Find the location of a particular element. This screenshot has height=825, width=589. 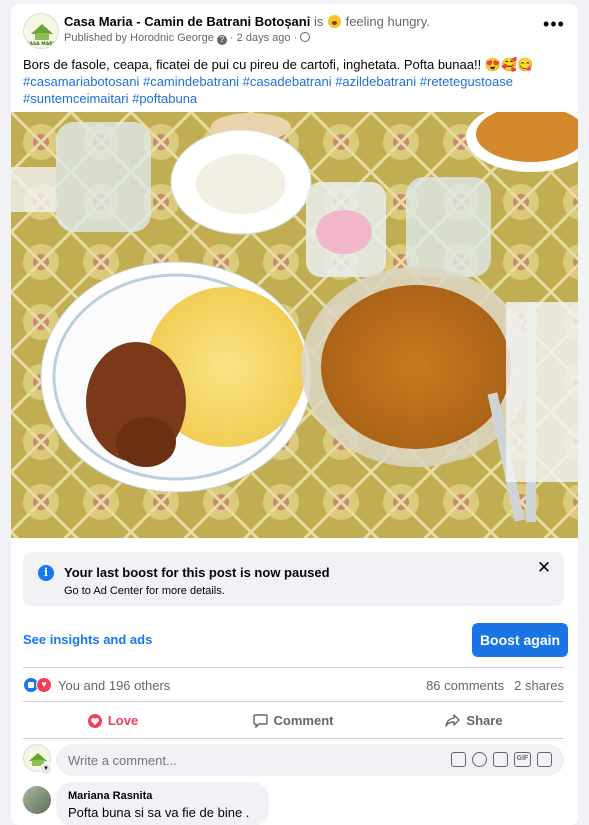

comment-text: Pofta buna si sa va fie de bine . is located at coordinates (159, 812).